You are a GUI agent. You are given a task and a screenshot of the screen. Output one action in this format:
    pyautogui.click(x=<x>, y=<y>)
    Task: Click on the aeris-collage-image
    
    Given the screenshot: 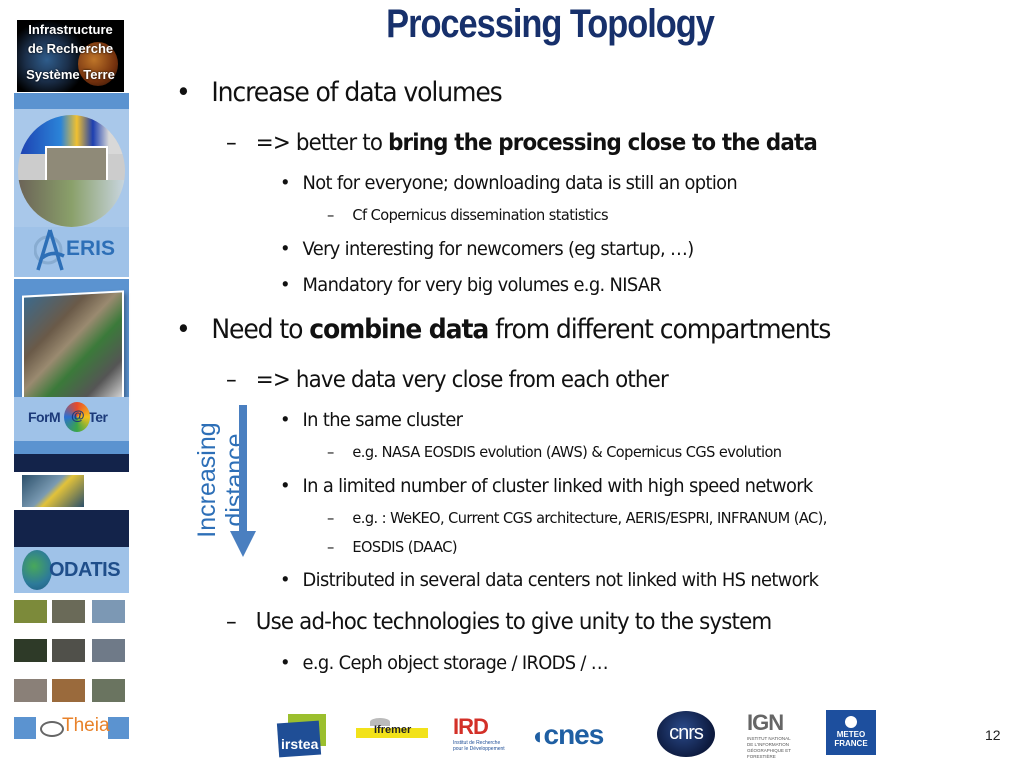 What is the action you would take?
    pyautogui.click(x=71, y=171)
    